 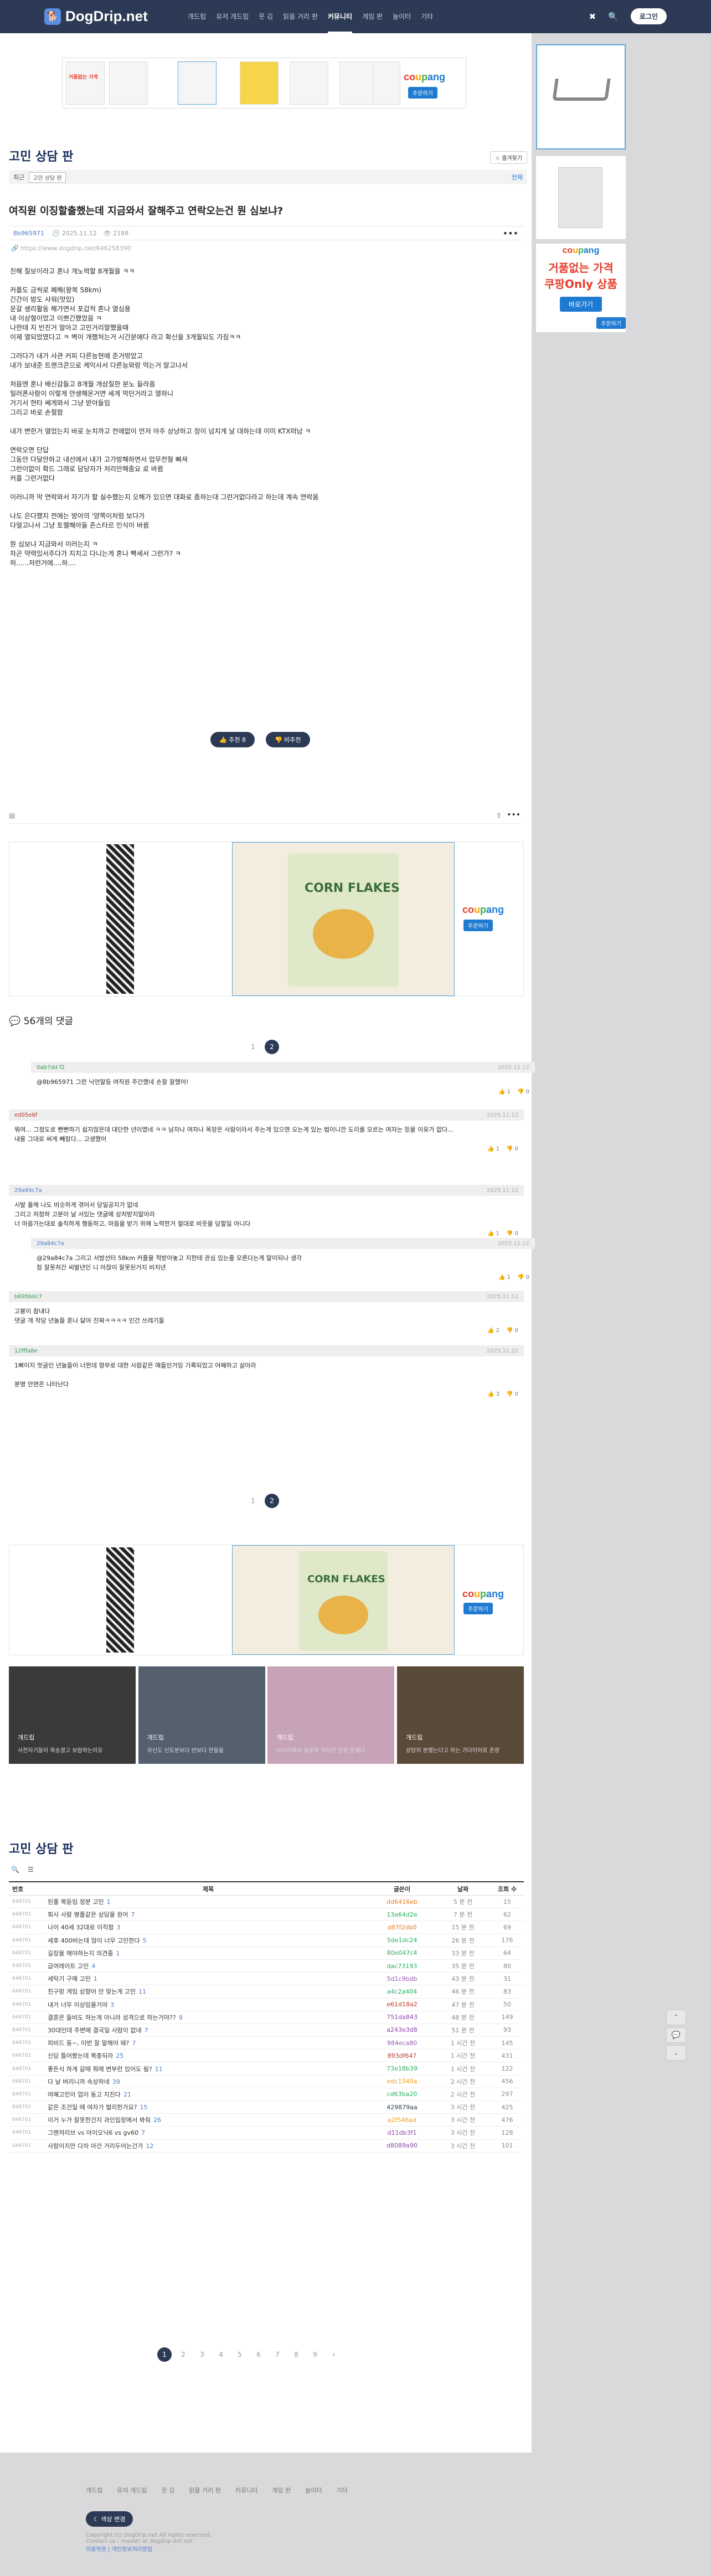 I want to click on recommend-card: 개드립 자신도 신도분보다 반보다 한들을, so click(x=201, y=1715).